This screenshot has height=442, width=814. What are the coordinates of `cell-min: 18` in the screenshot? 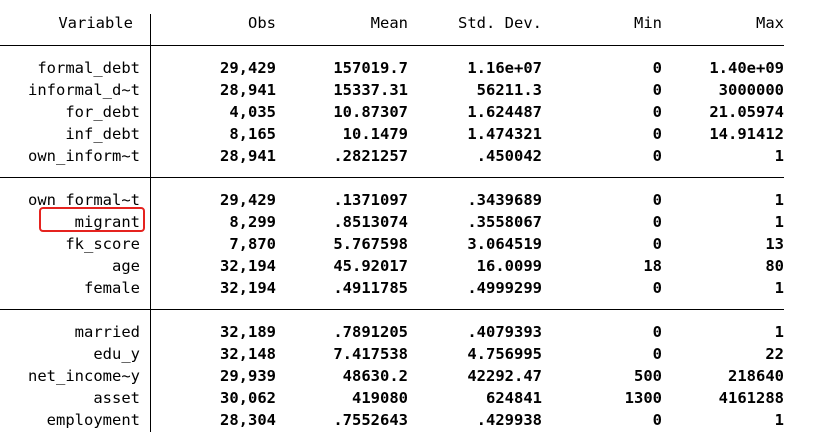 It's located at (652, 266).